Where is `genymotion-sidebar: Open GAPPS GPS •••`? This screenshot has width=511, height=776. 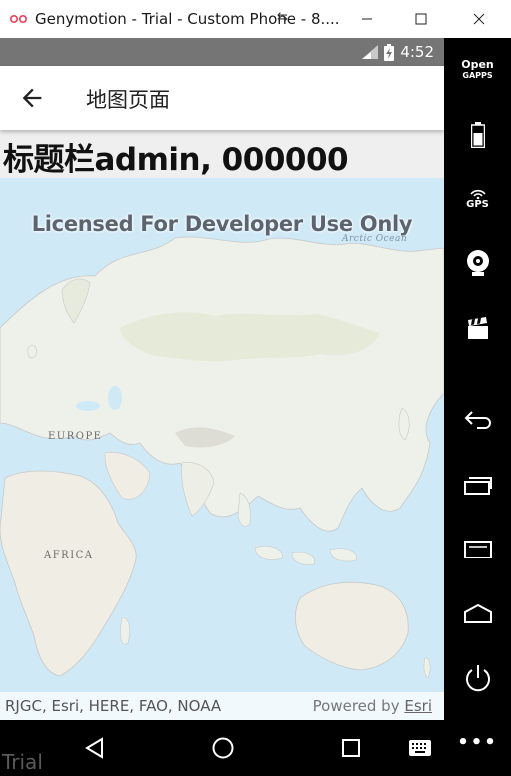 genymotion-sidebar: Open GAPPS GPS ••• is located at coordinates (477, 407).